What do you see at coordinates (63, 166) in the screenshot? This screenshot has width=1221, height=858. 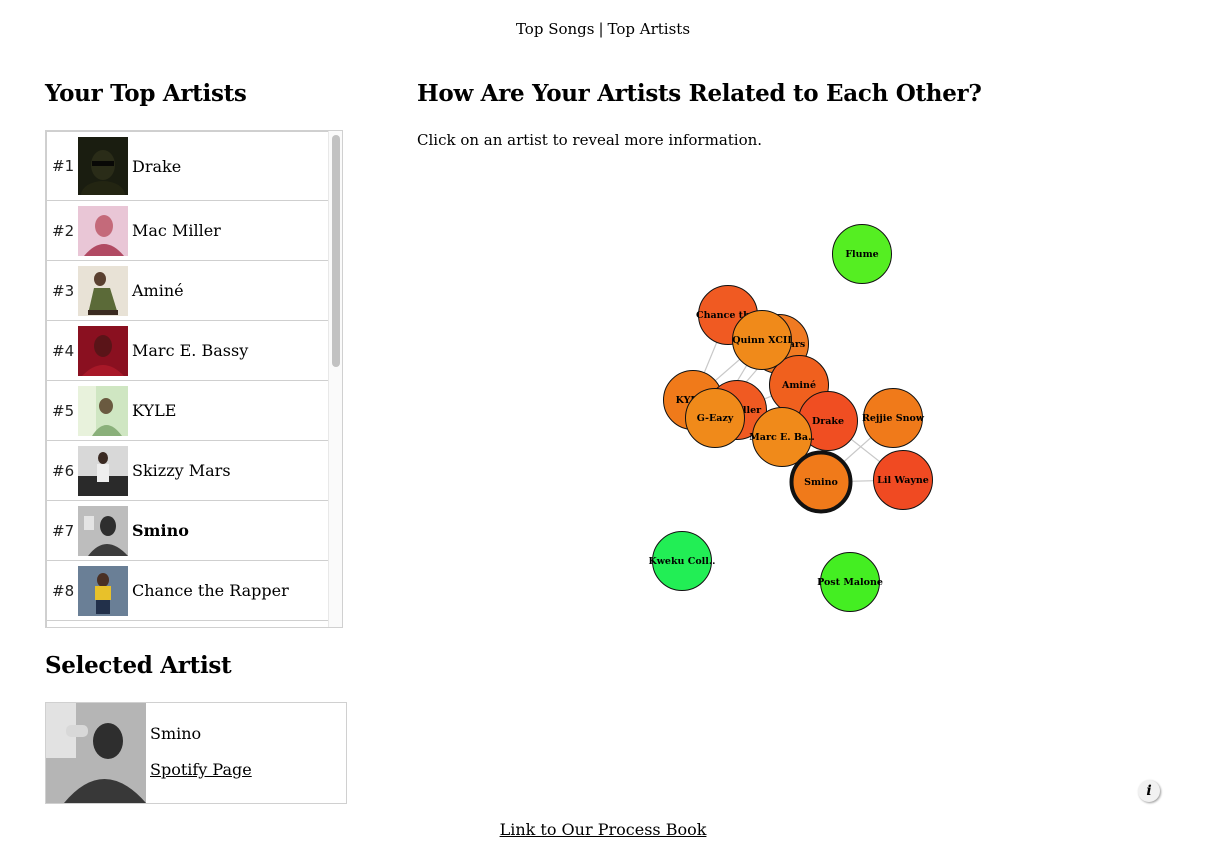 I see `artist-rank: #1` at bounding box center [63, 166].